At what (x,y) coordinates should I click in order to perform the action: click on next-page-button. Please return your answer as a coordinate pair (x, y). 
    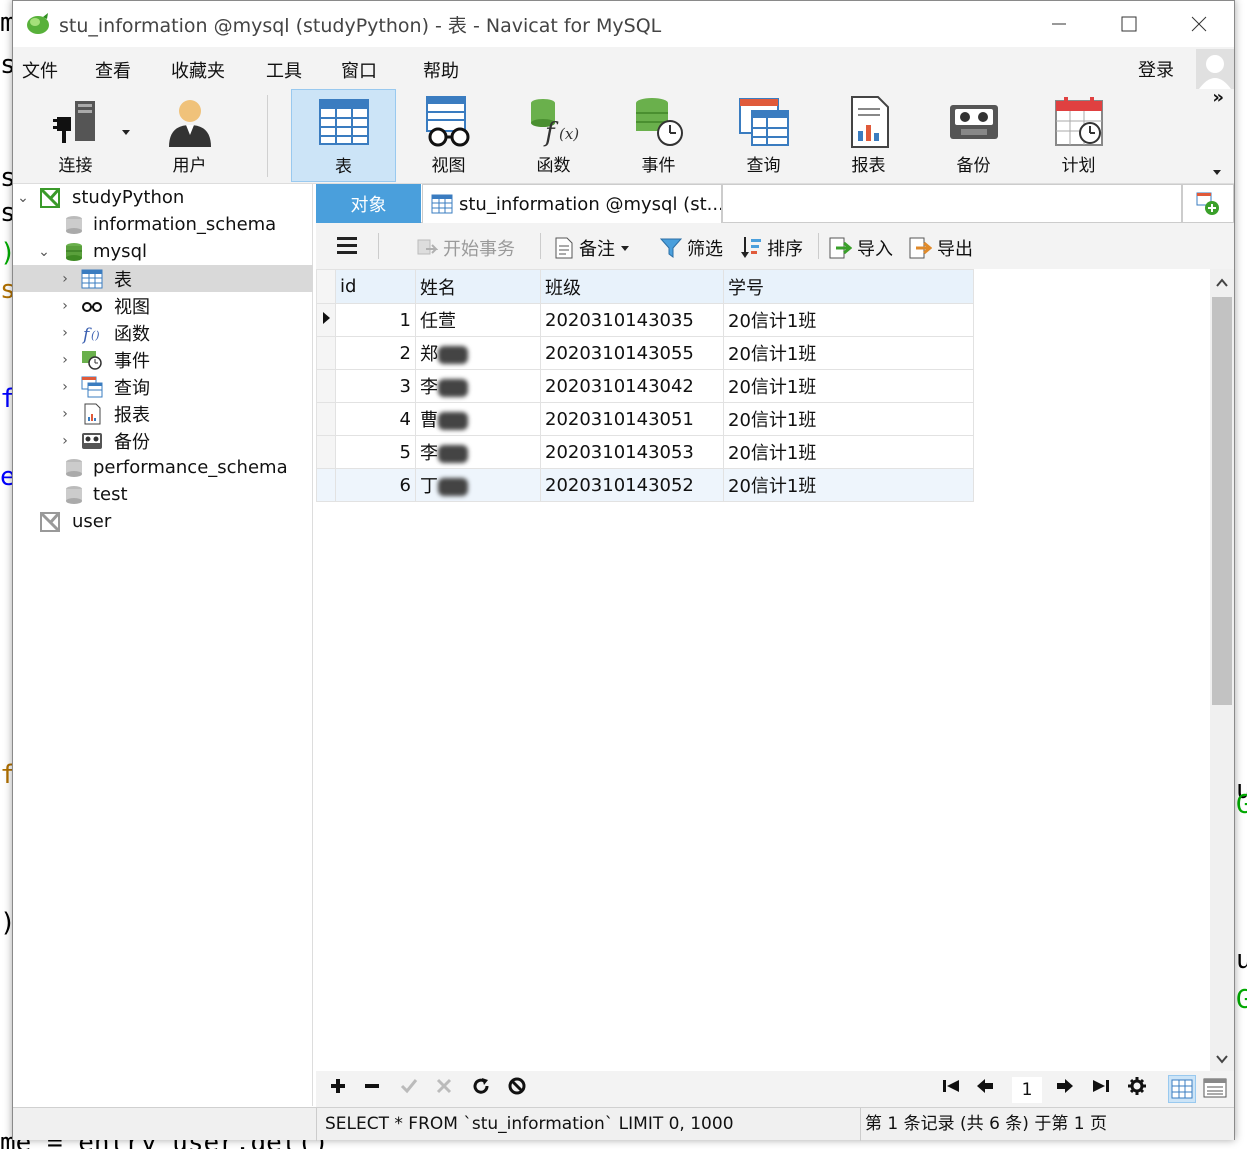
    Looking at the image, I should click on (1065, 1088).